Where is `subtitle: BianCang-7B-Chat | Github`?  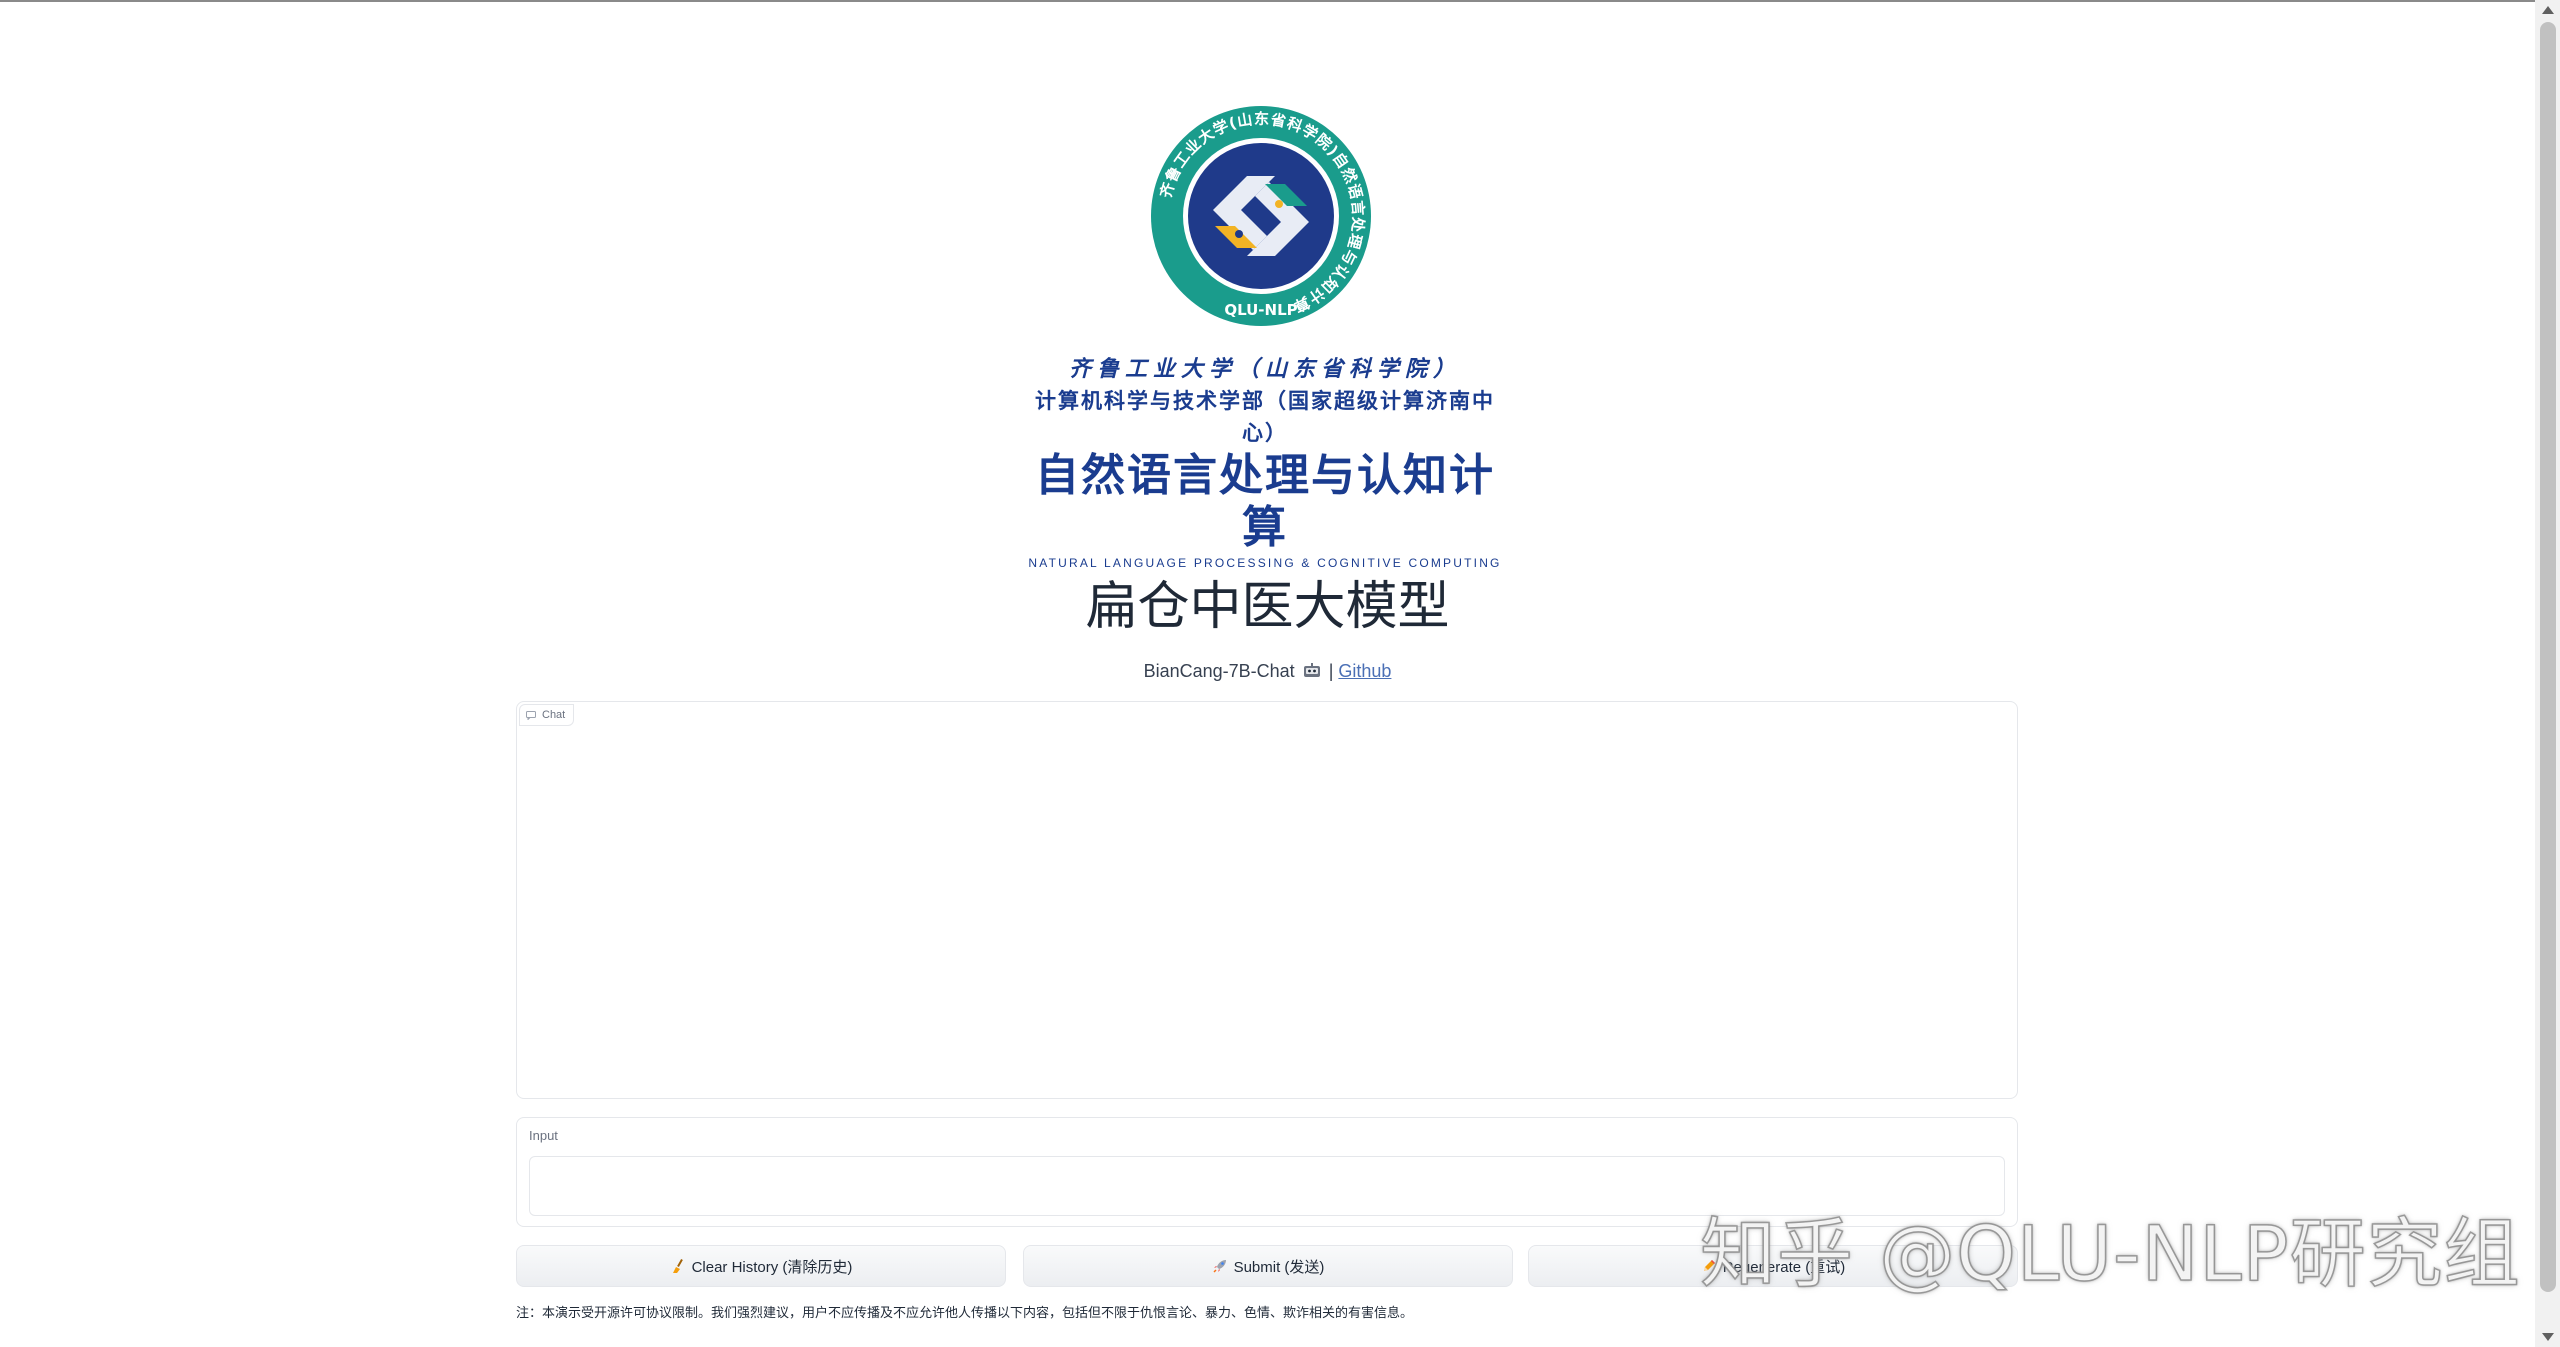 subtitle: BianCang-7B-Chat | Github is located at coordinates (1267, 671).